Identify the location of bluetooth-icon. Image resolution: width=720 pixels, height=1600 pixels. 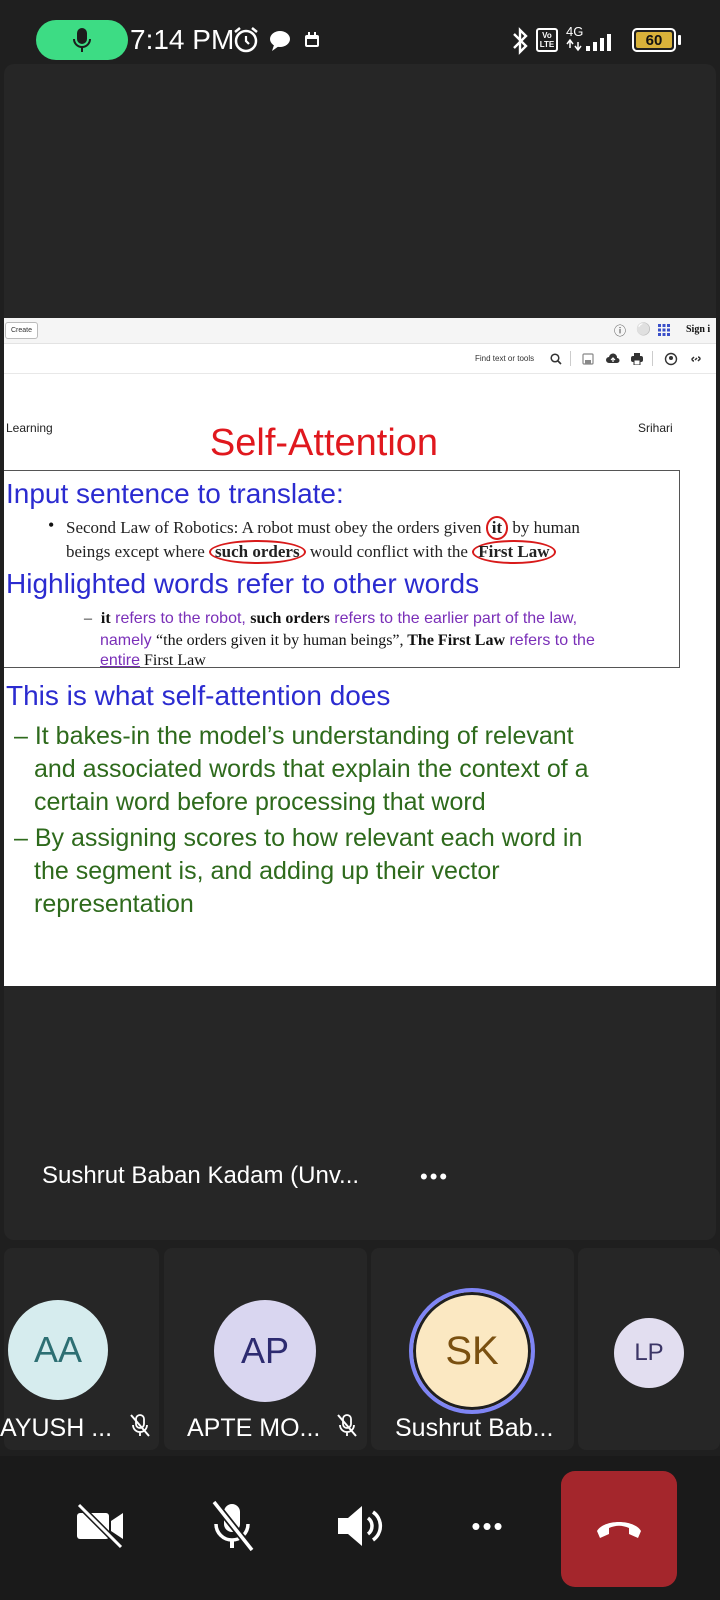
(520, 41).